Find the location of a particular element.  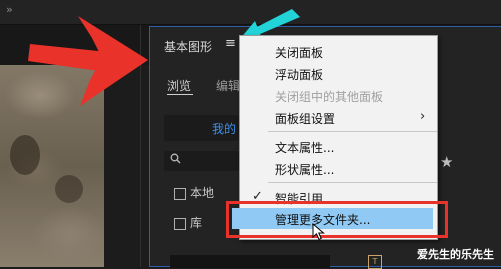

annotation-highlight-box is located at coordinates (337, 219).